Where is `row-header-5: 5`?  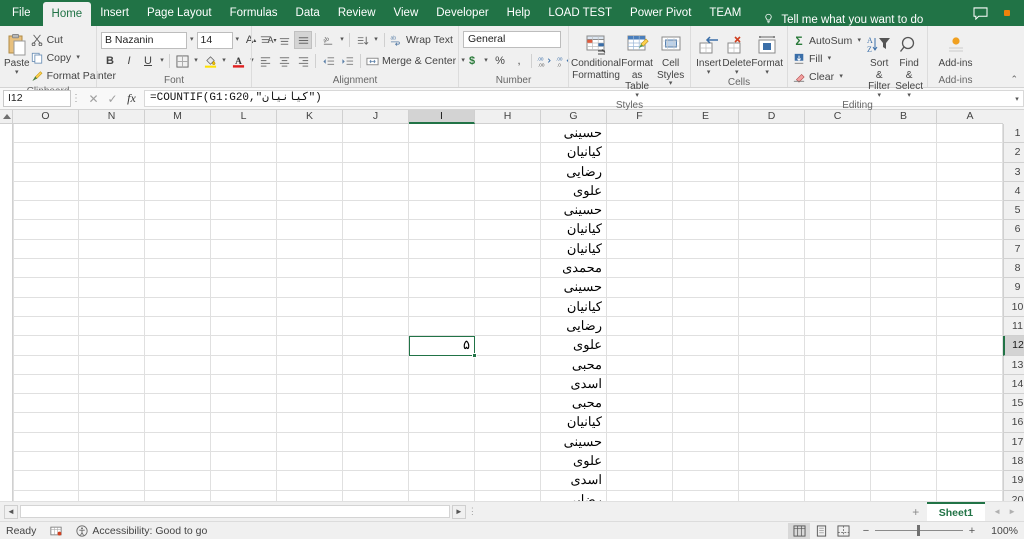 row-header-5: 5 is located at coordinates (1013, 211).